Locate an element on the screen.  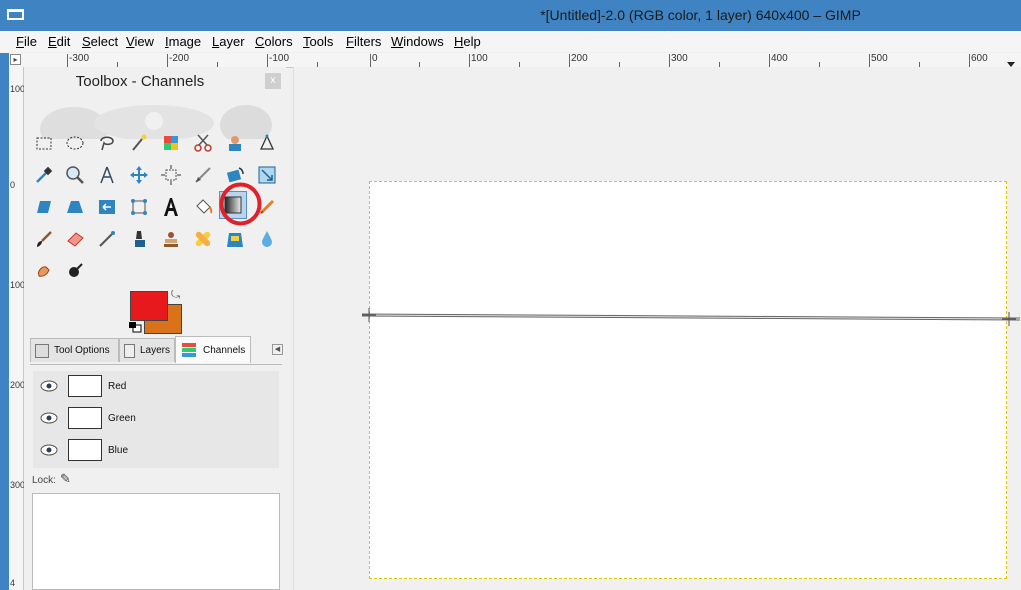
foreground-color-swatch is located at coordinates (149, 306).